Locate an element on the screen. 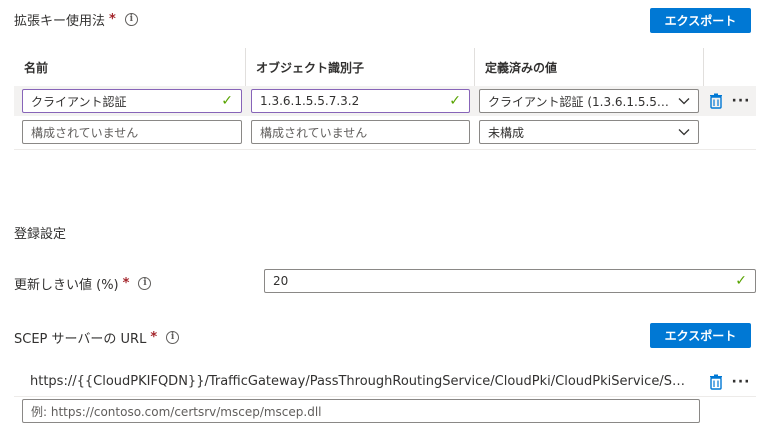  renewal-threshold-label: 更新しきい値 (%) * i is located at coordinates (83, 283).